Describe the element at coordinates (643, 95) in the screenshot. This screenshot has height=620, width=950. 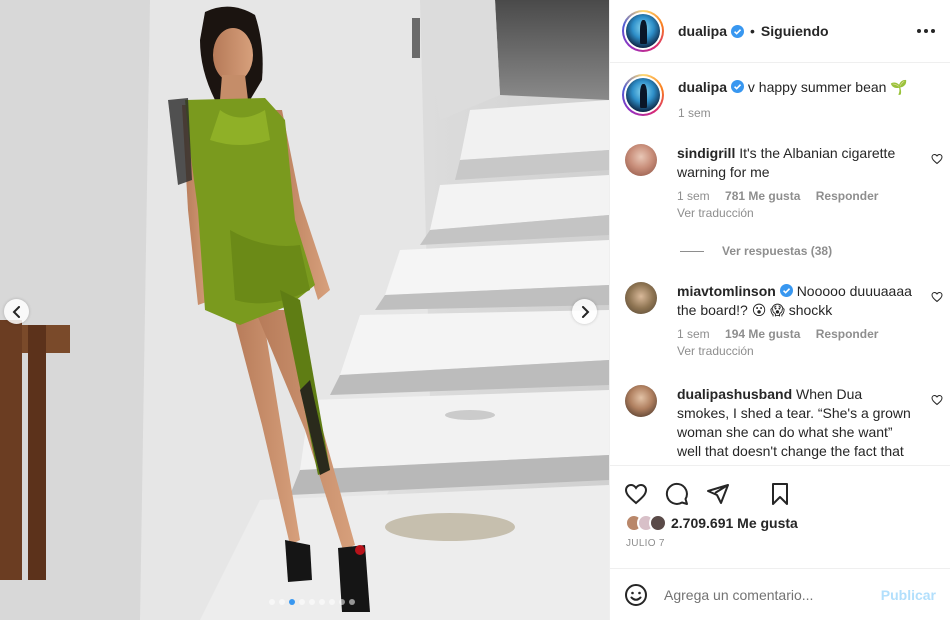
I see `caption-avatar` at that location.